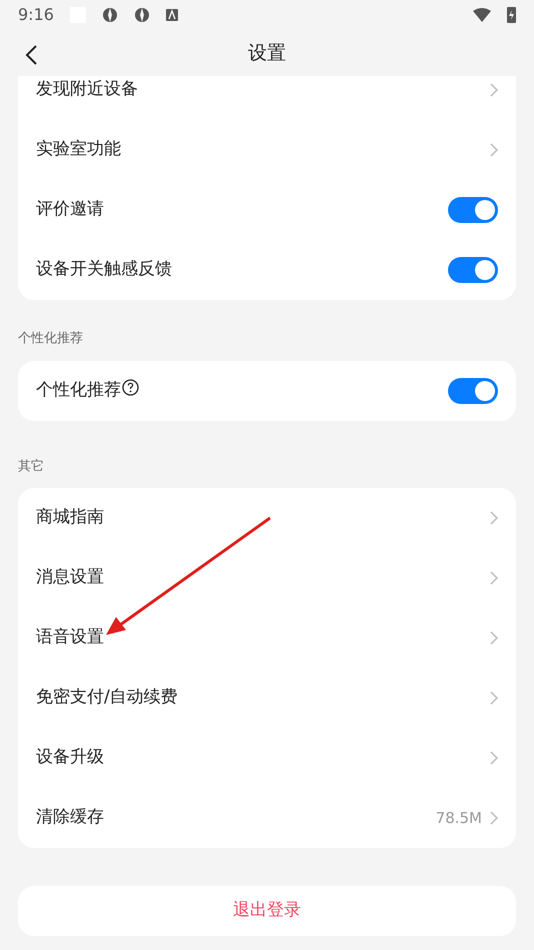 This screenshot has height=950, width=534. I want to click on battery-charging-icon, so click(511, 15).